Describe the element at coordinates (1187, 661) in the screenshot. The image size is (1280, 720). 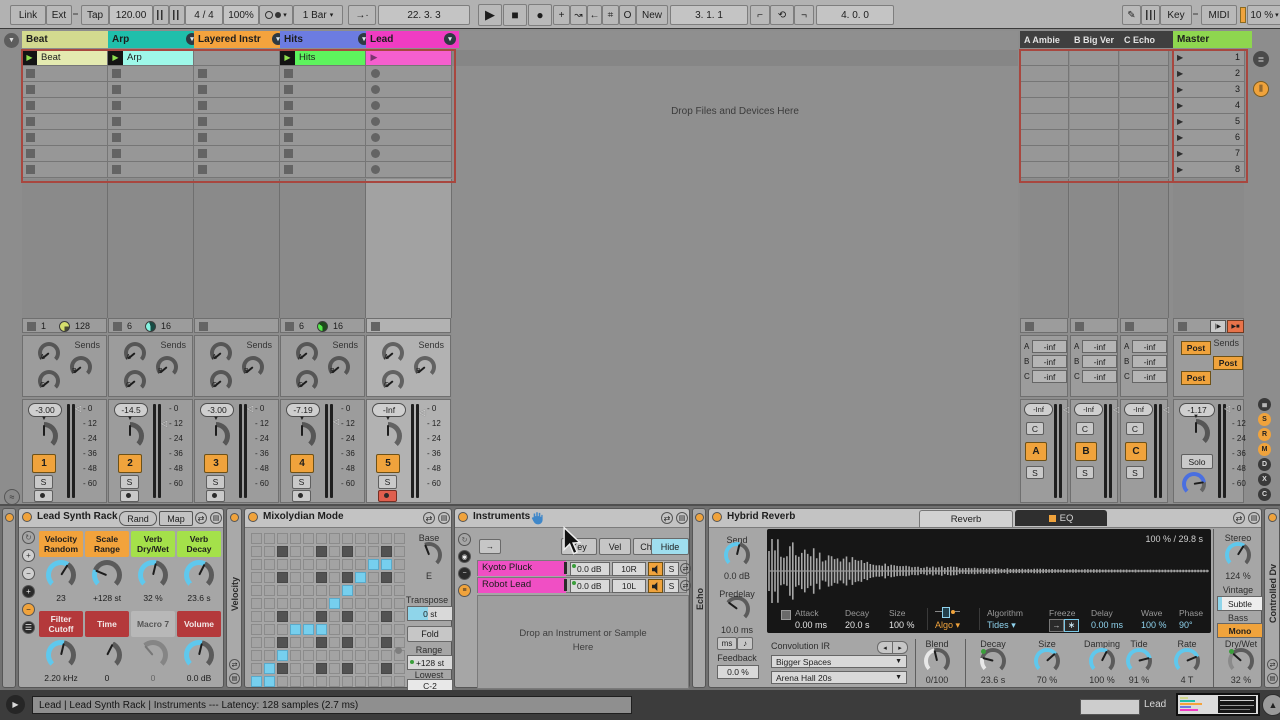
I see `knob-rate` at that location.